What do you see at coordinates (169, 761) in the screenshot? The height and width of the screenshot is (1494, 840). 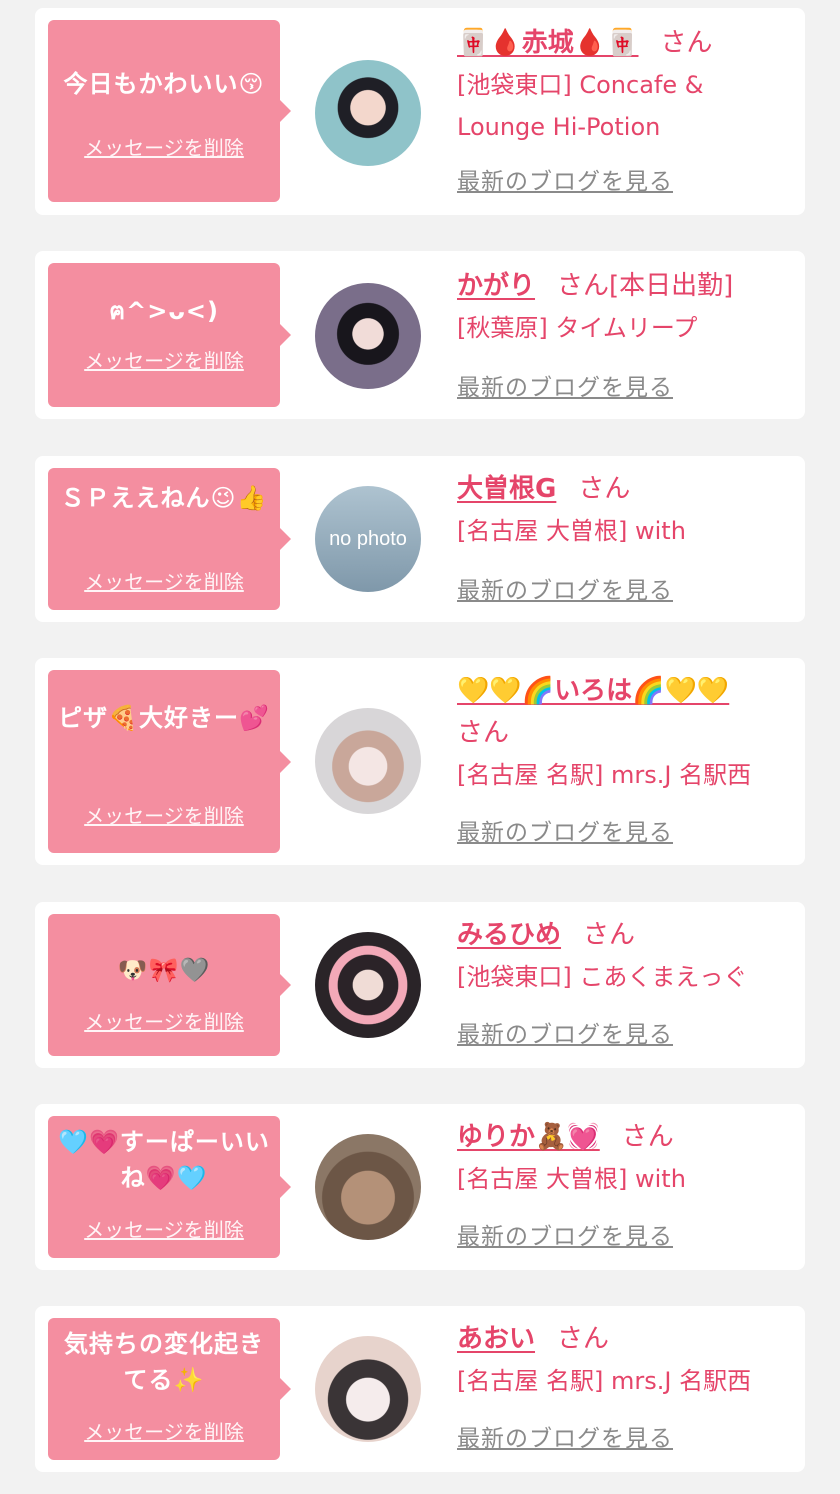 I see `message-bubble: ピザ🍕大好きー💕 メッセージを削除` at bounding box center [169, 761].